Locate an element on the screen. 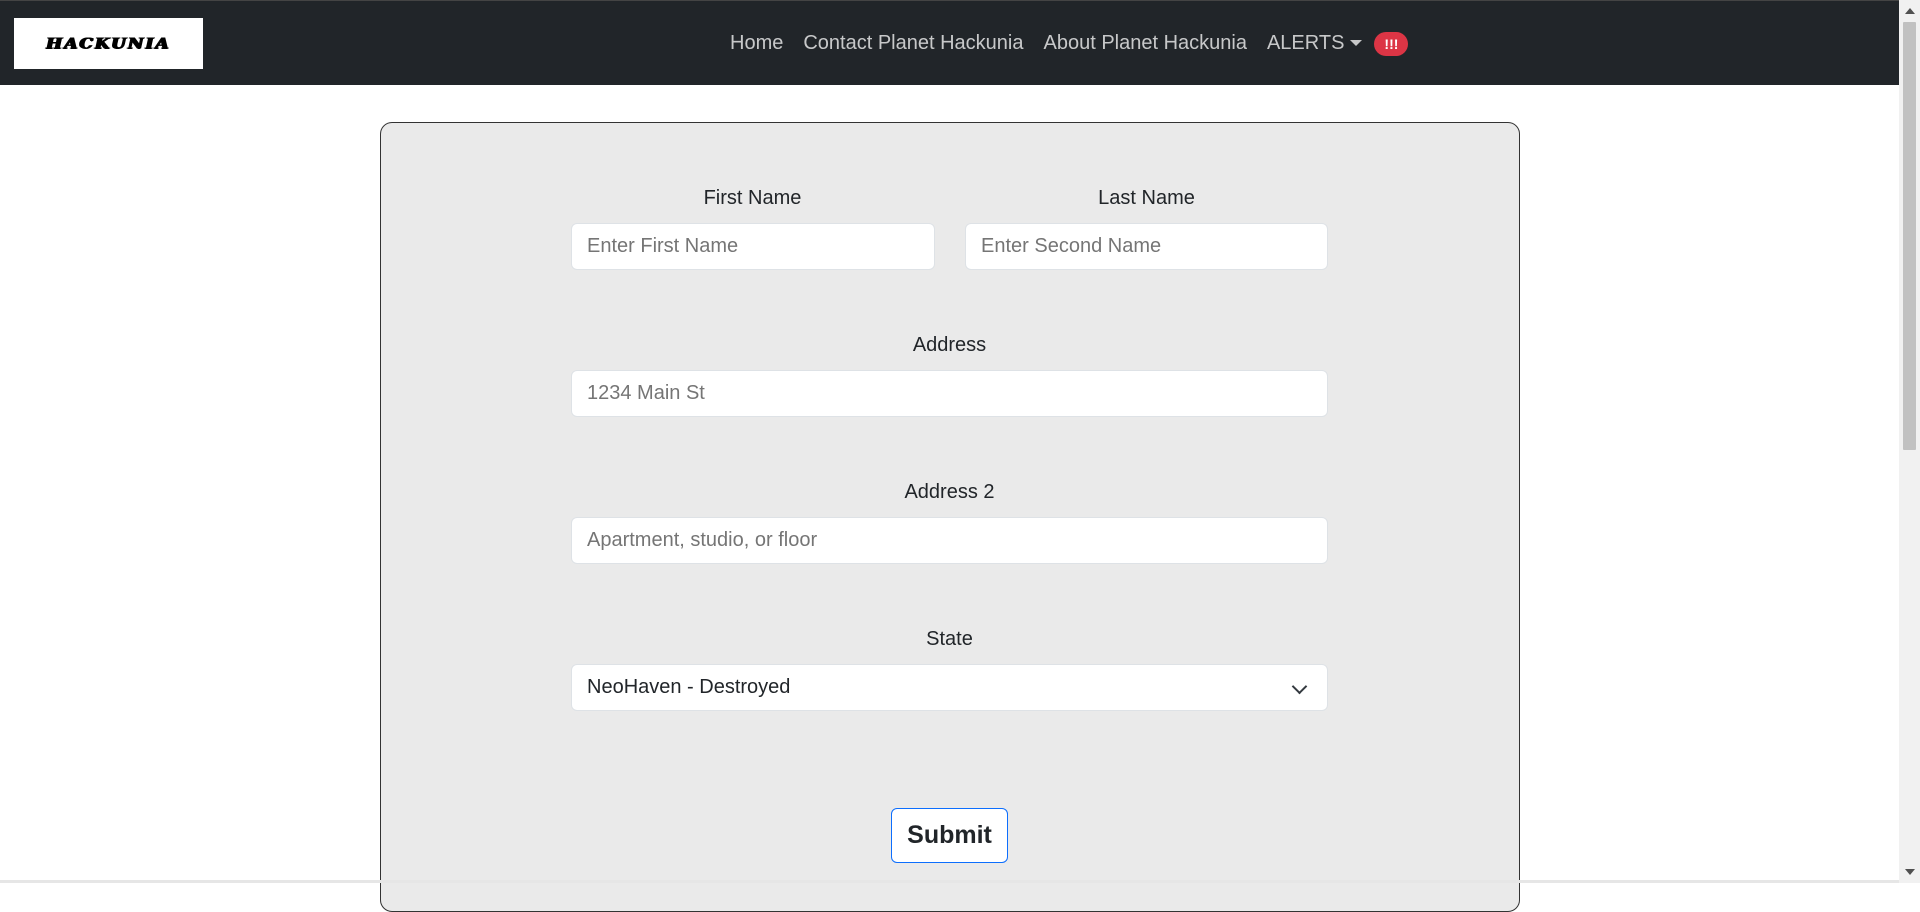 This screenshot has width=1920, height=912. last-name-label: Last Name is located at coordinates (1146, 198).